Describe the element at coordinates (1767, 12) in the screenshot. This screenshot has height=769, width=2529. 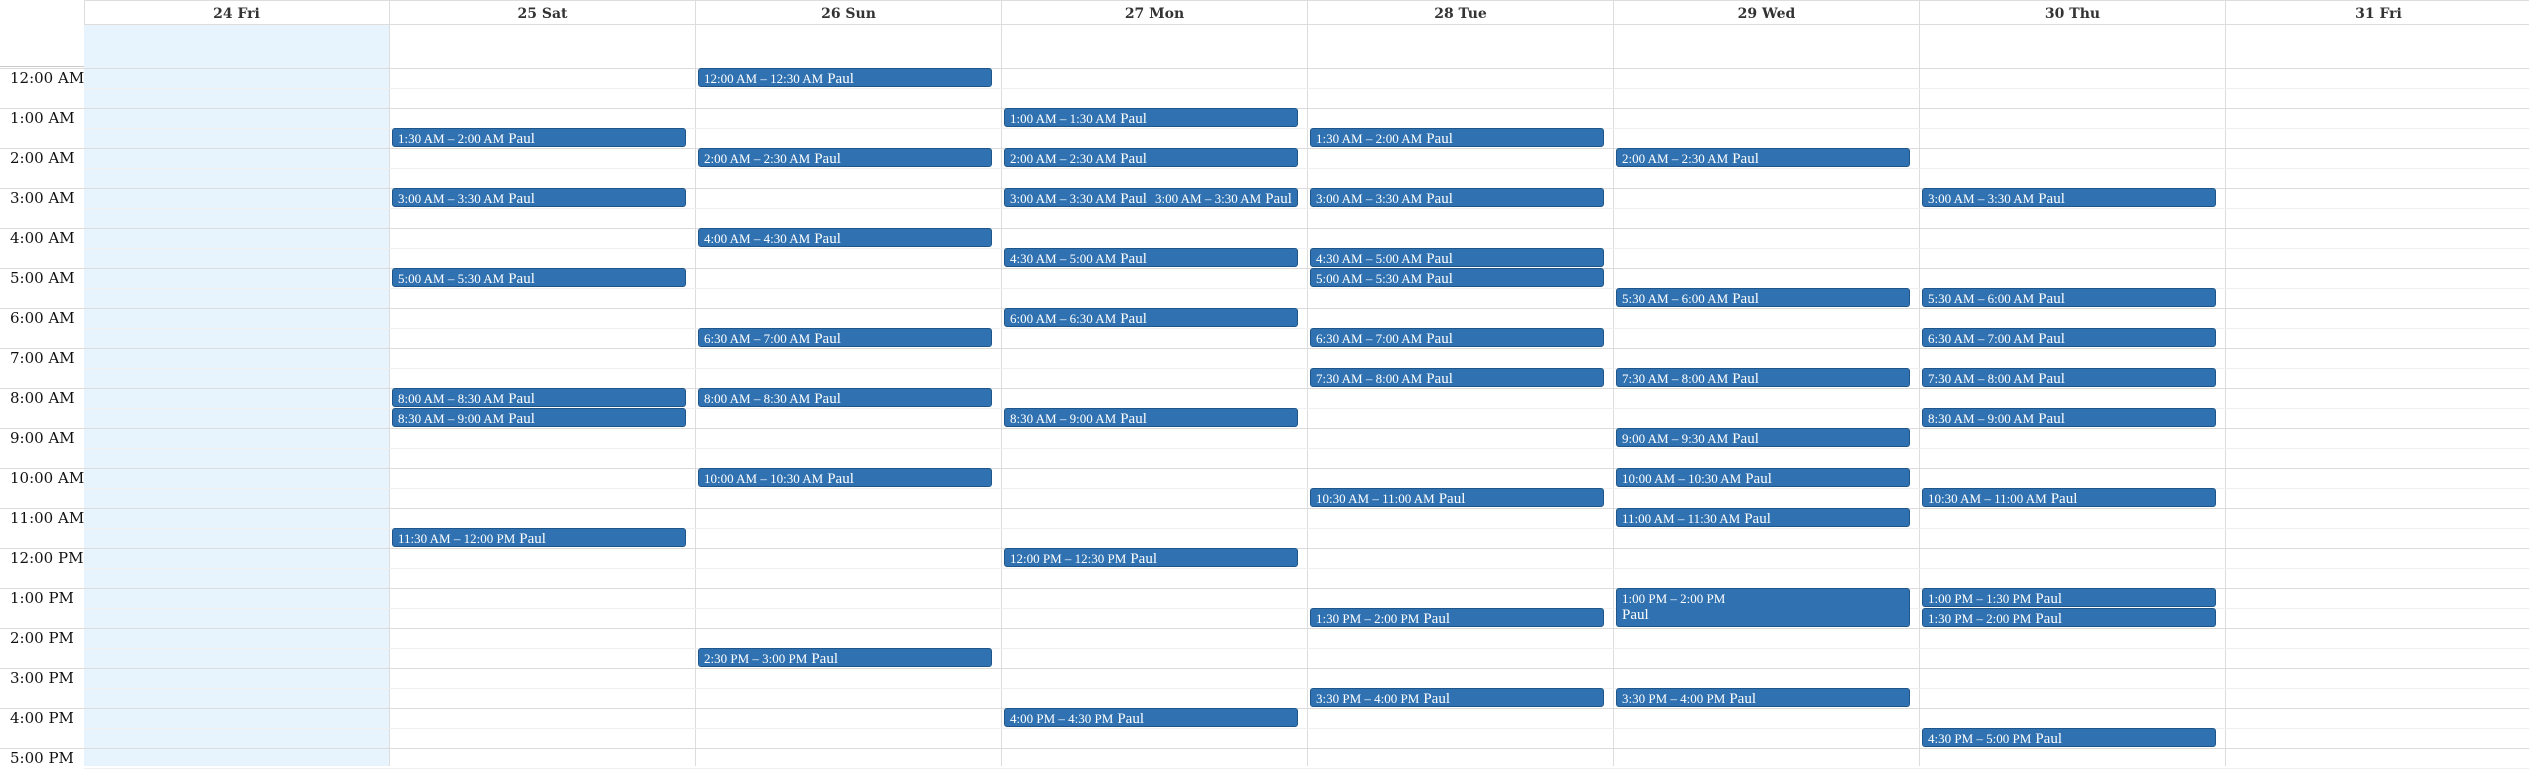
I see `day-header: 29 Wed` at that location.